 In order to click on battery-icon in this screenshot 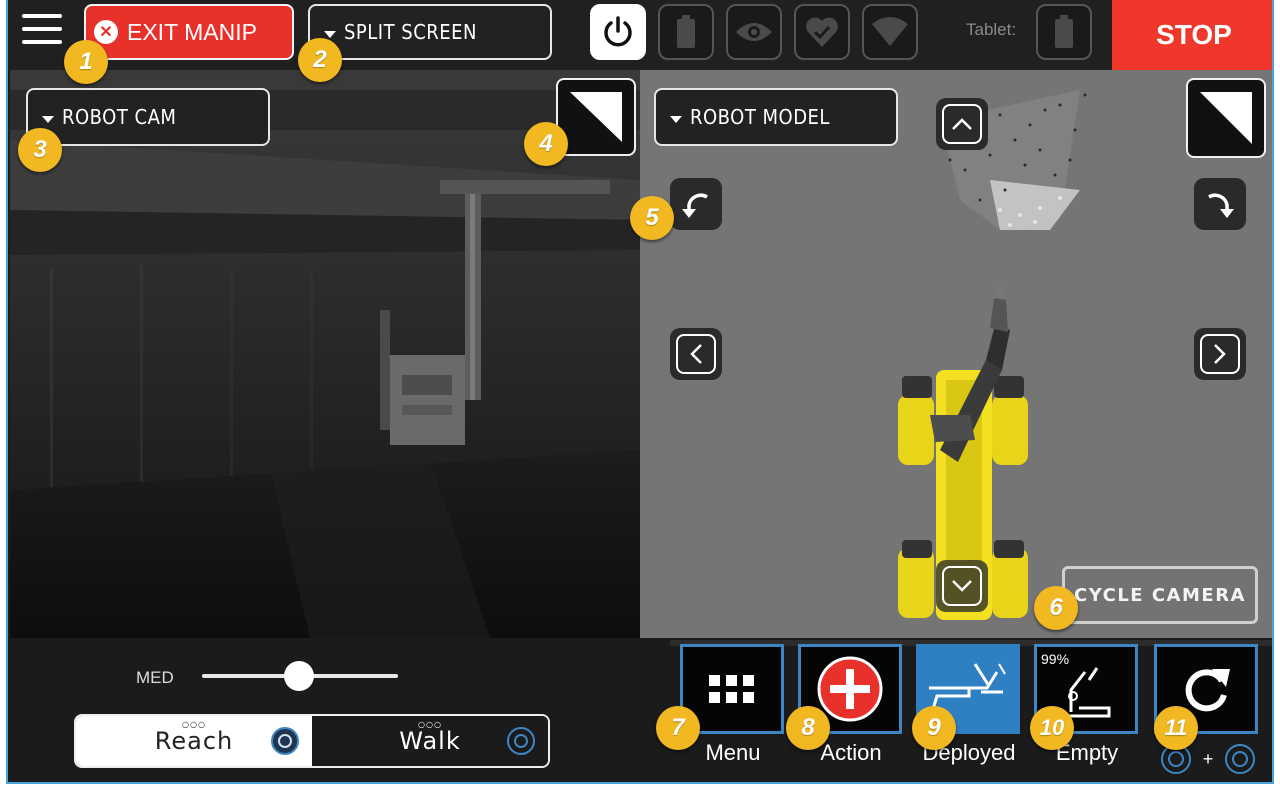, I will do `click(686, 31)`.